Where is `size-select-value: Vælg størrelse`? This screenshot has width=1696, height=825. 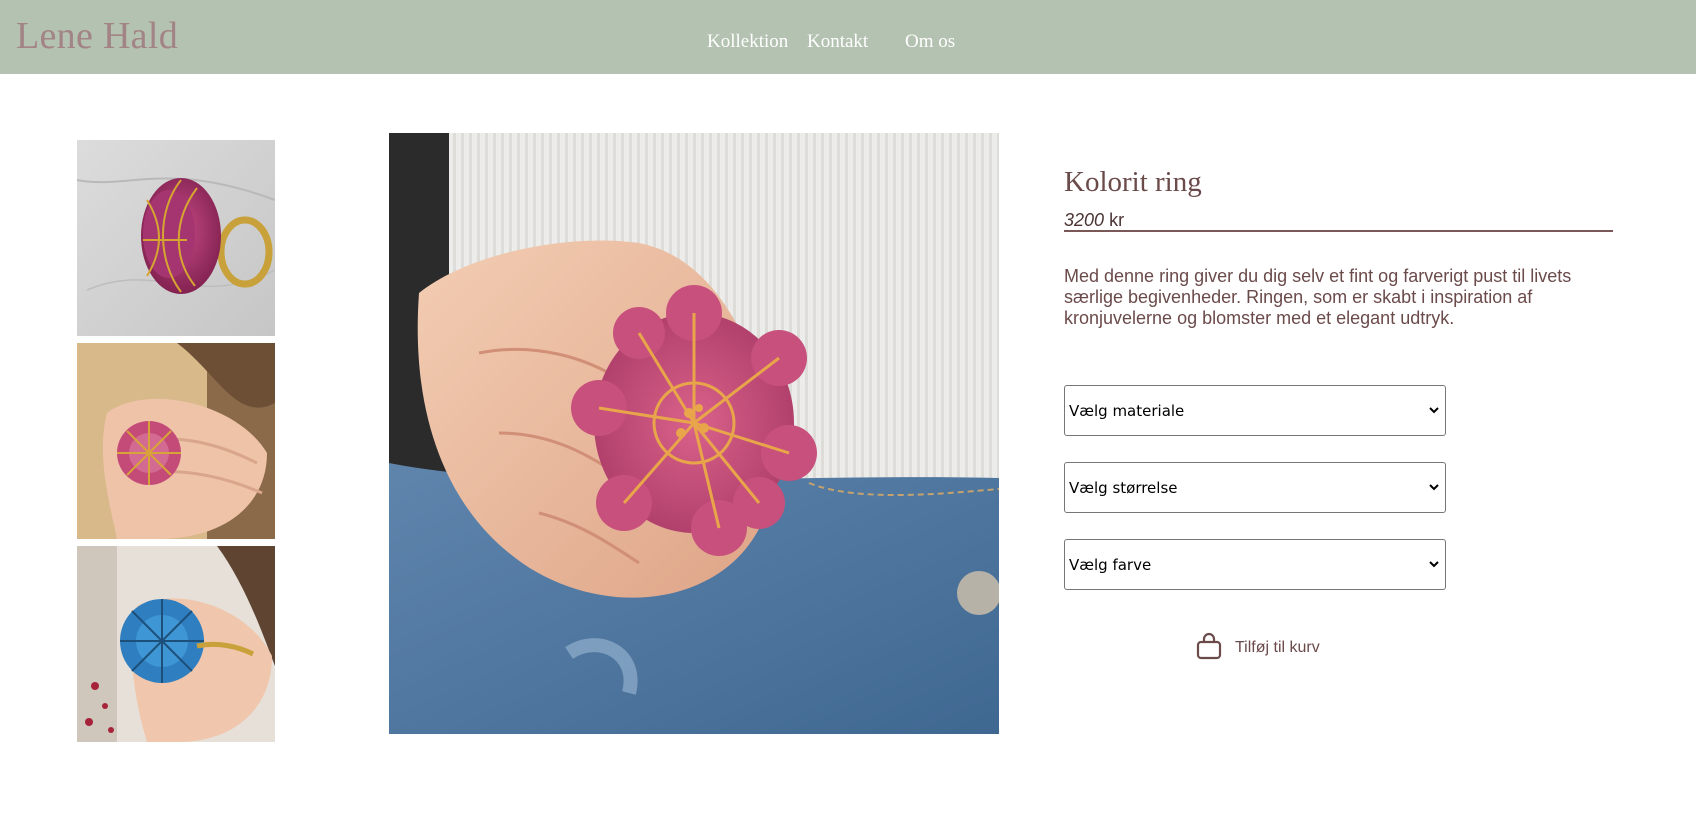
size-select-value: Vælg størrelse is located at coordinates (1123, 488).